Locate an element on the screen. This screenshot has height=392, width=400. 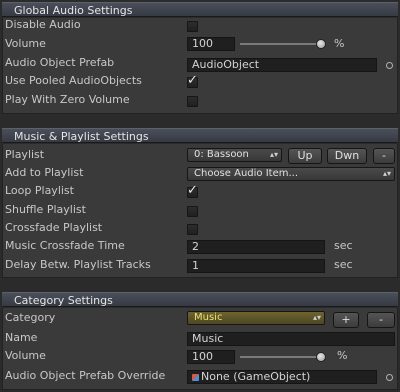
playlist-up-button: Up is located at coordinates (305, 156).